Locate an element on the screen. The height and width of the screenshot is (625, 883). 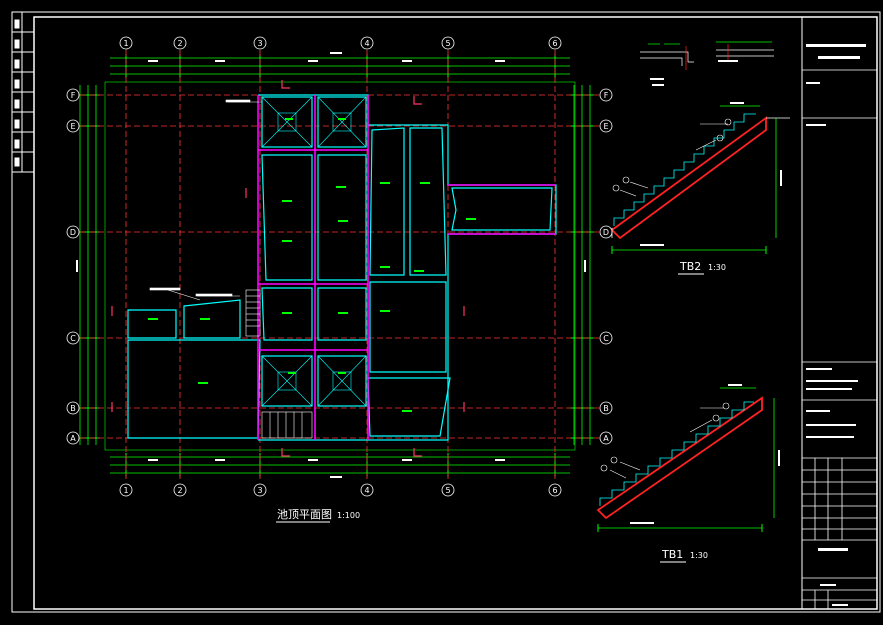
col-label-bottom-6: 6 is located at coordinates (554, 490).